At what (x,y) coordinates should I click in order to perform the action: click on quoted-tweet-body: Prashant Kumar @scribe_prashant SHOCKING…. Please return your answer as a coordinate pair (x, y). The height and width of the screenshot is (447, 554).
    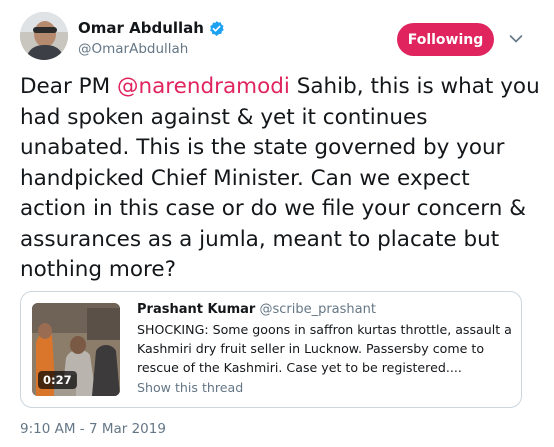
    Looking at the image, I should click on (327, 349).